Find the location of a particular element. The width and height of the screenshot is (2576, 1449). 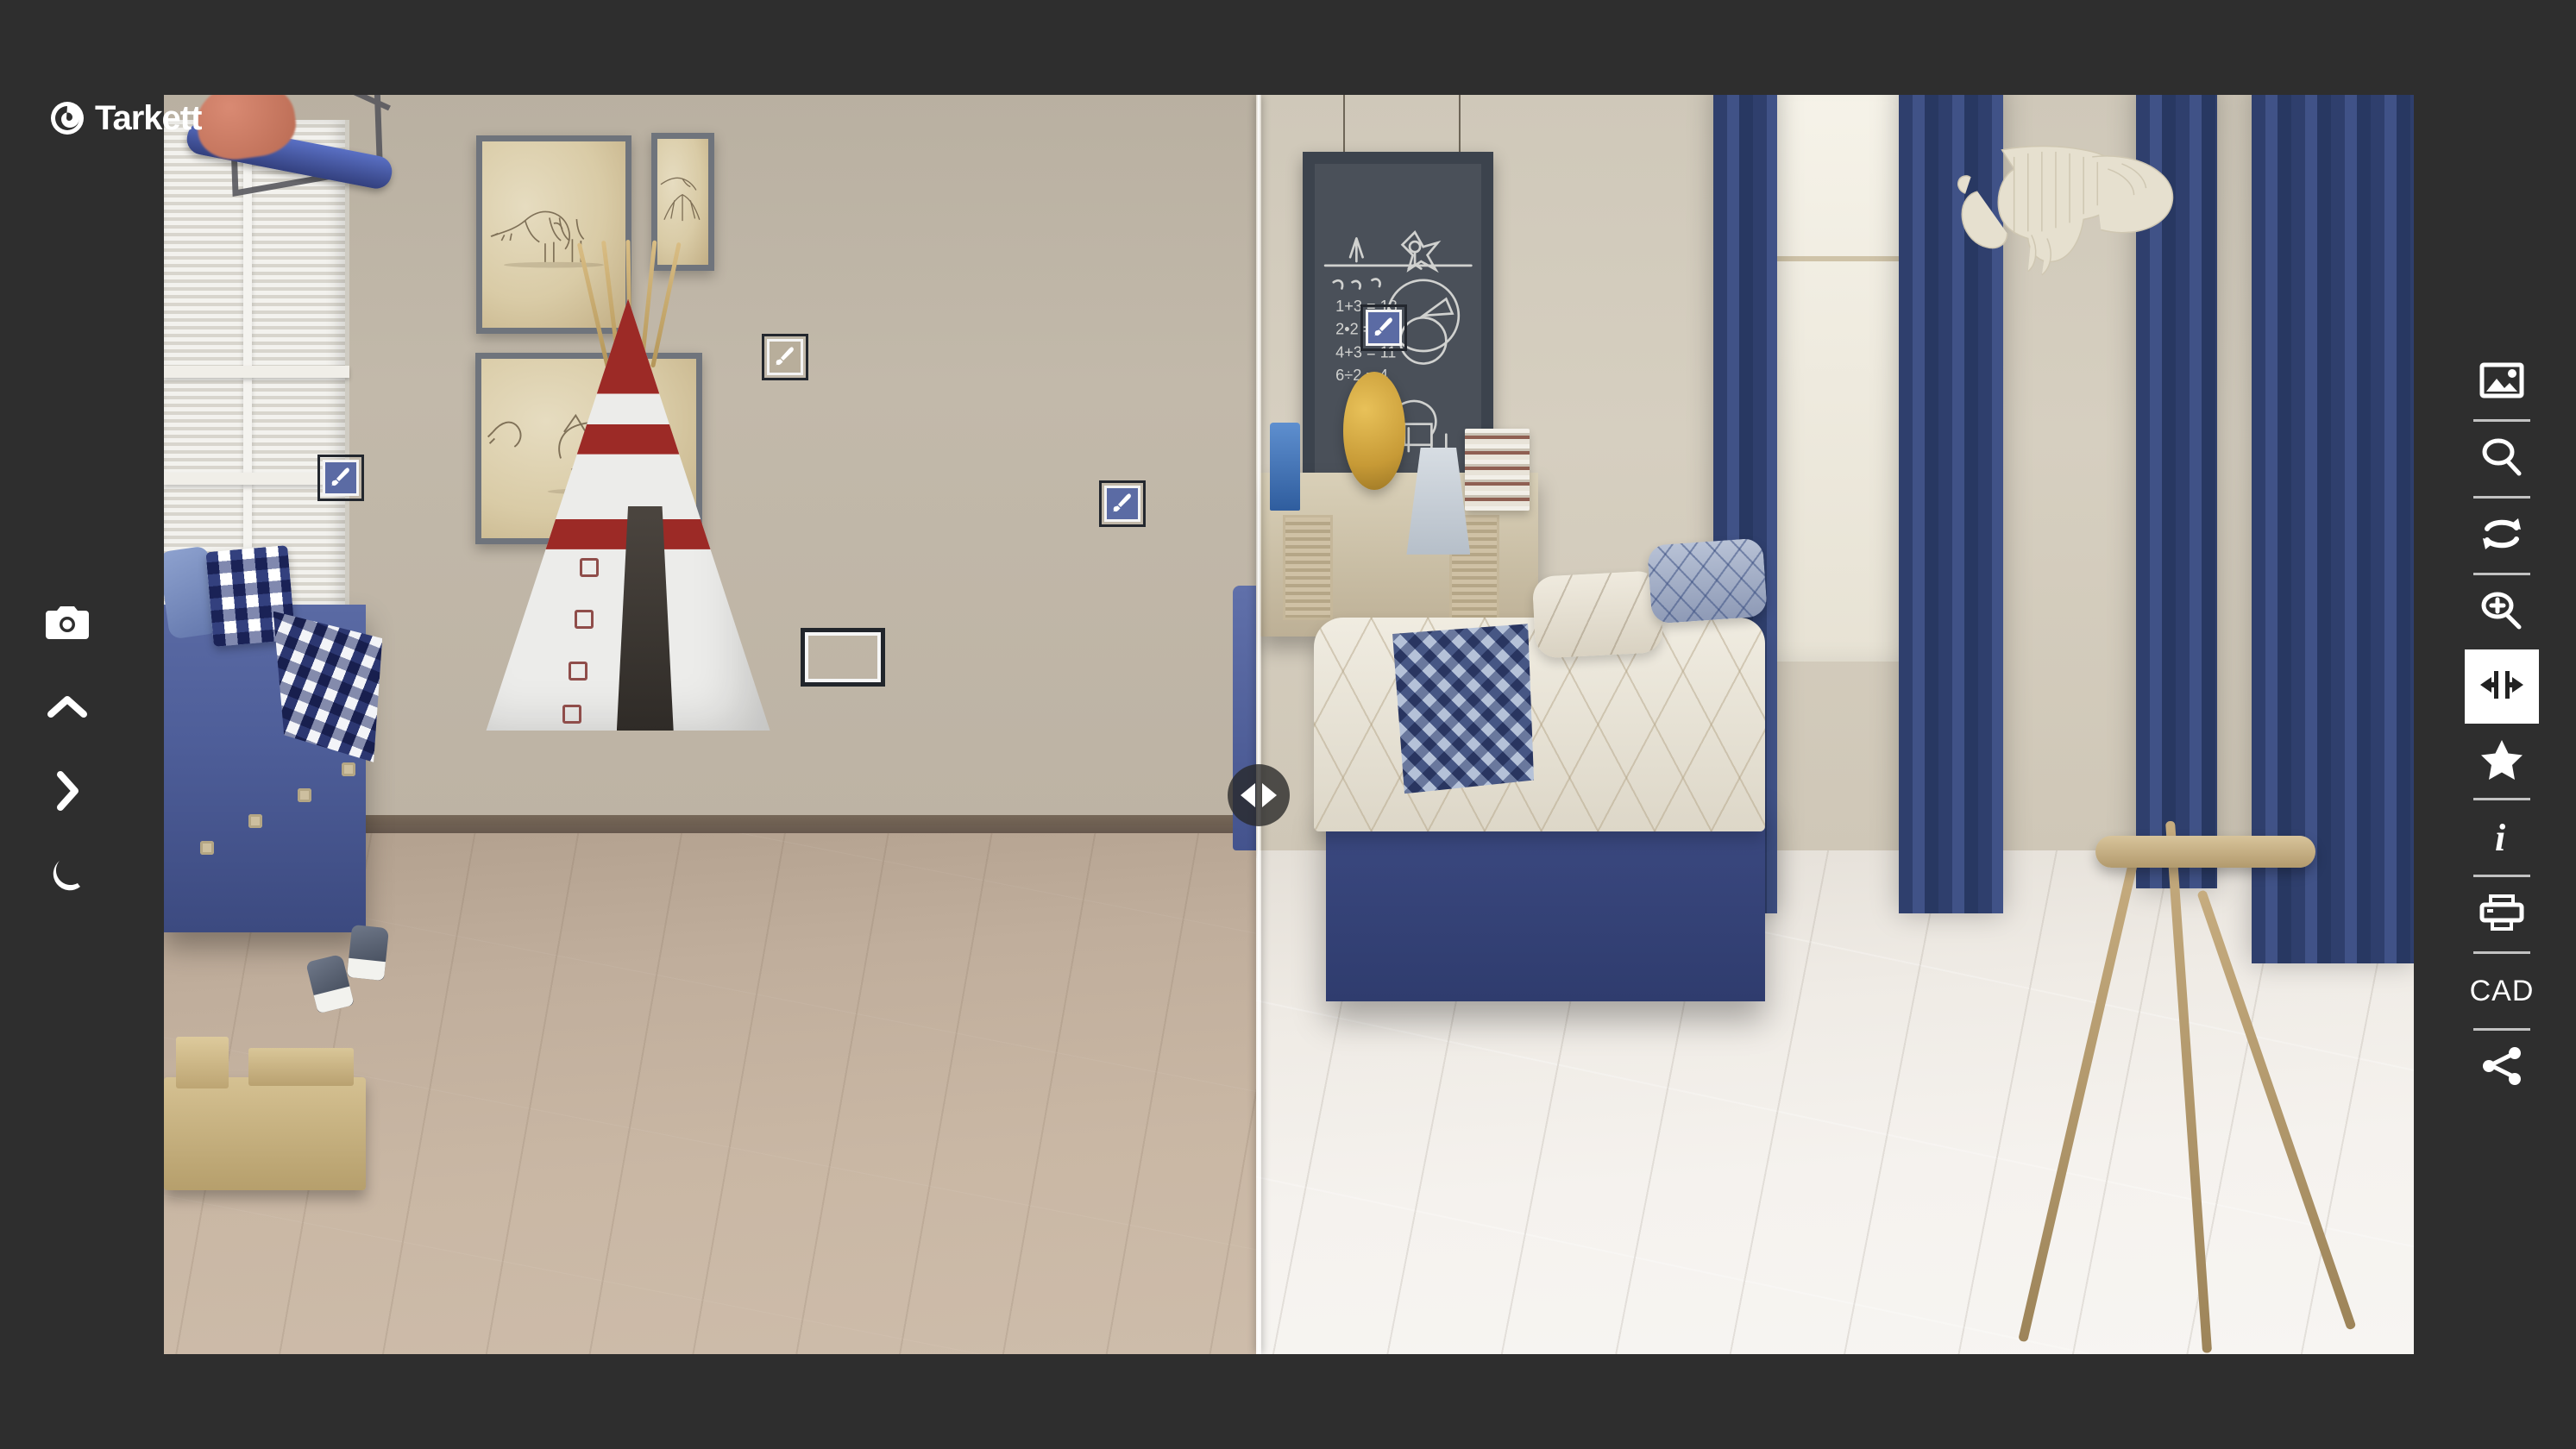

left-toolbar is located at coordinates (67, 748).